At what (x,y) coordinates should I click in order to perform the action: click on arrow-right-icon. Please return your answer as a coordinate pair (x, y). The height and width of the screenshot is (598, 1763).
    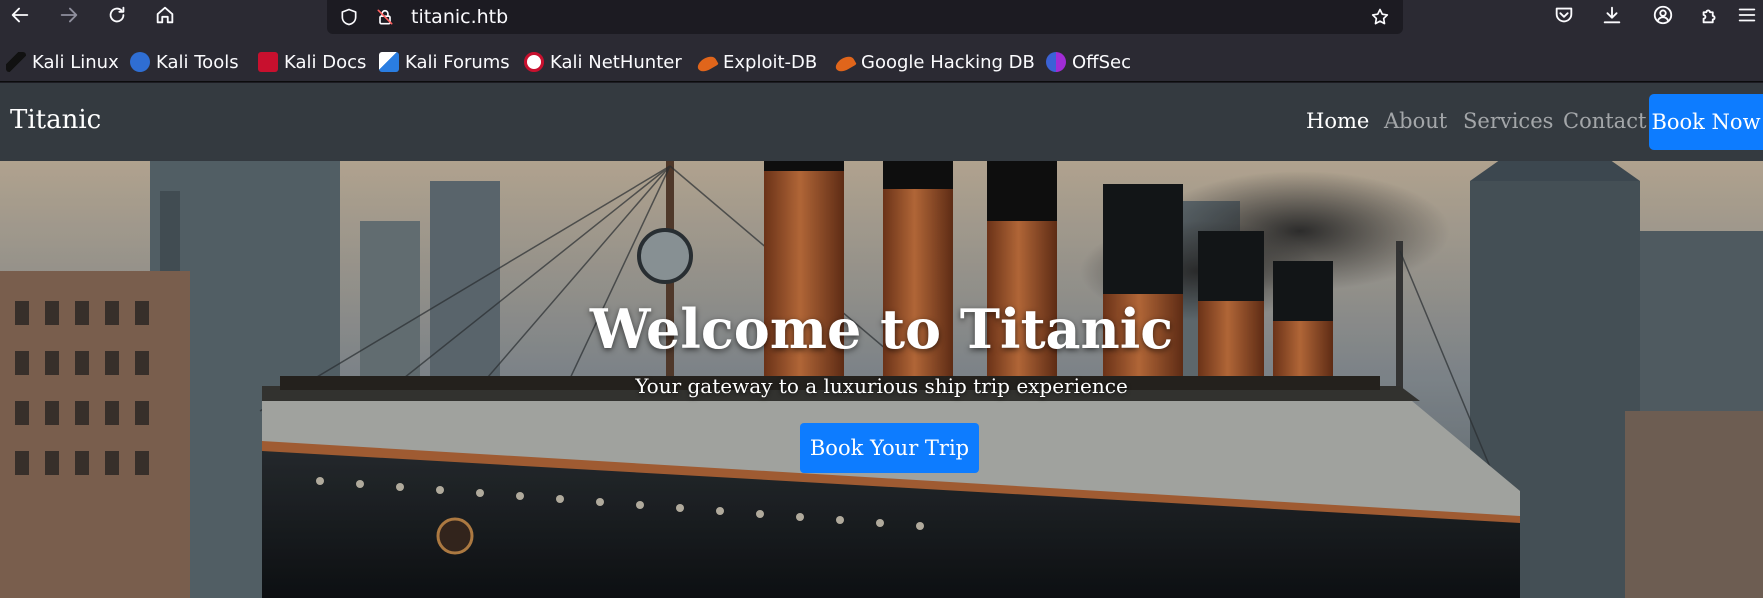
    Looking at the image, I should click on (69, 15).